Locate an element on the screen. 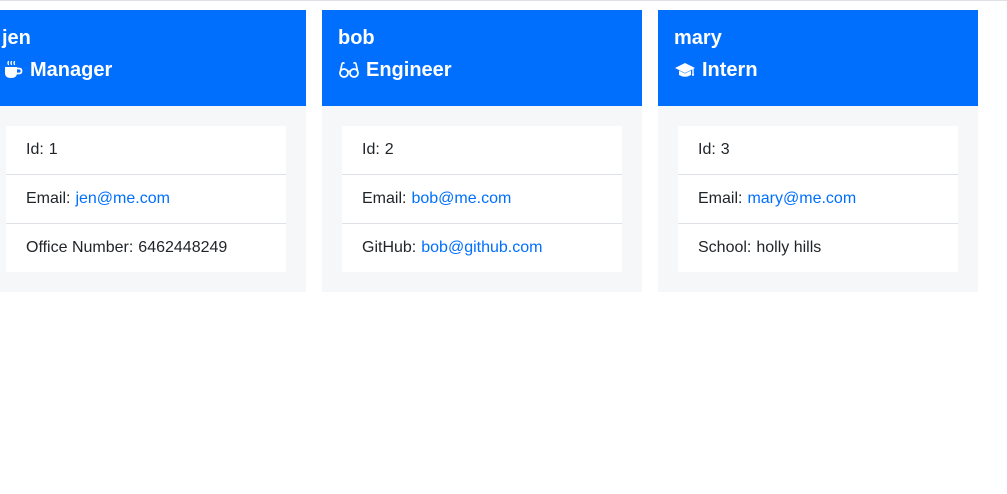 The width and height of the screenshot is (1007, 494). employee-role: Intern is located at coordinates (716, 70).